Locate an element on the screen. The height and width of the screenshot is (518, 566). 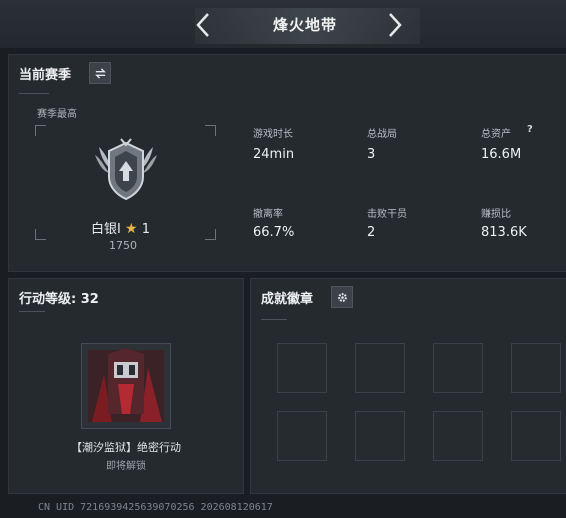
help-icon: ? is located at coordinates (530, 129).